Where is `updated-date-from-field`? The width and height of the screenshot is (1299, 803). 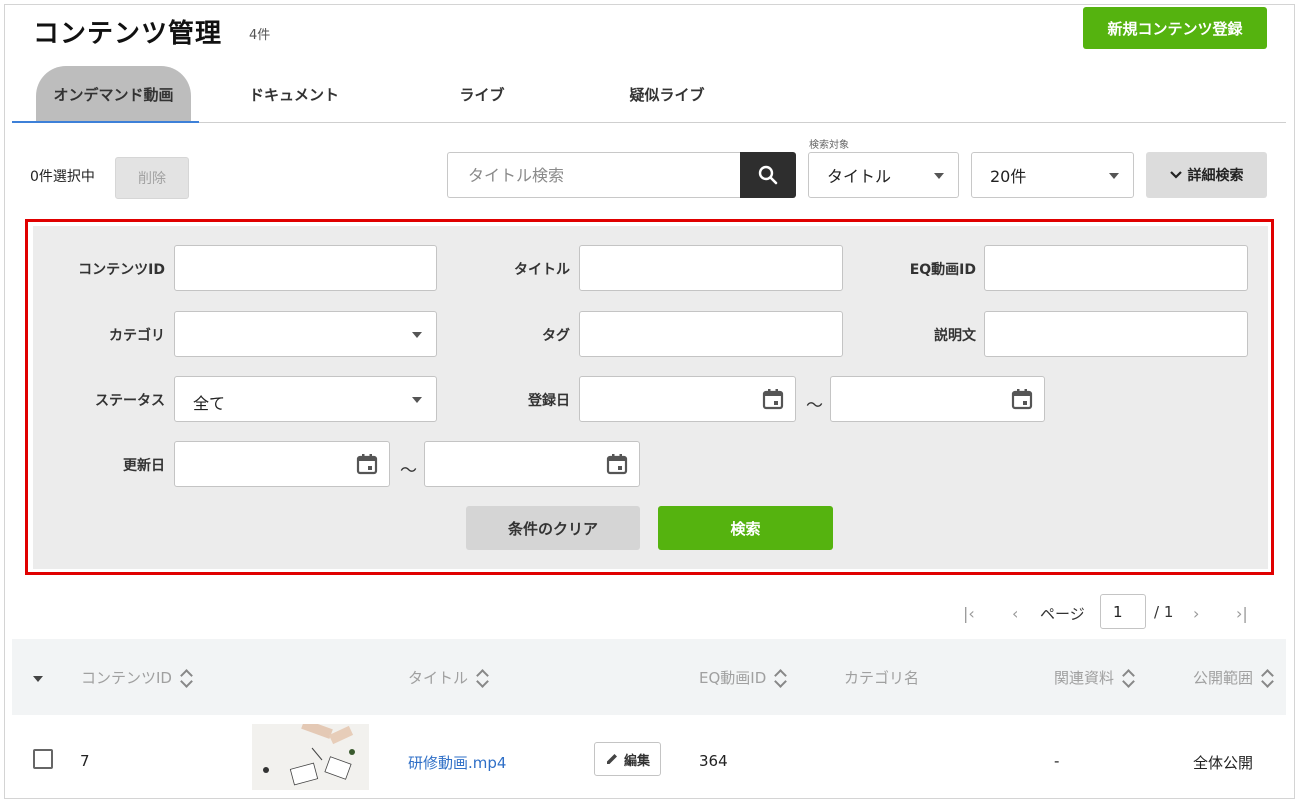 updated-date-from-field is located at coordinates (282, 464).